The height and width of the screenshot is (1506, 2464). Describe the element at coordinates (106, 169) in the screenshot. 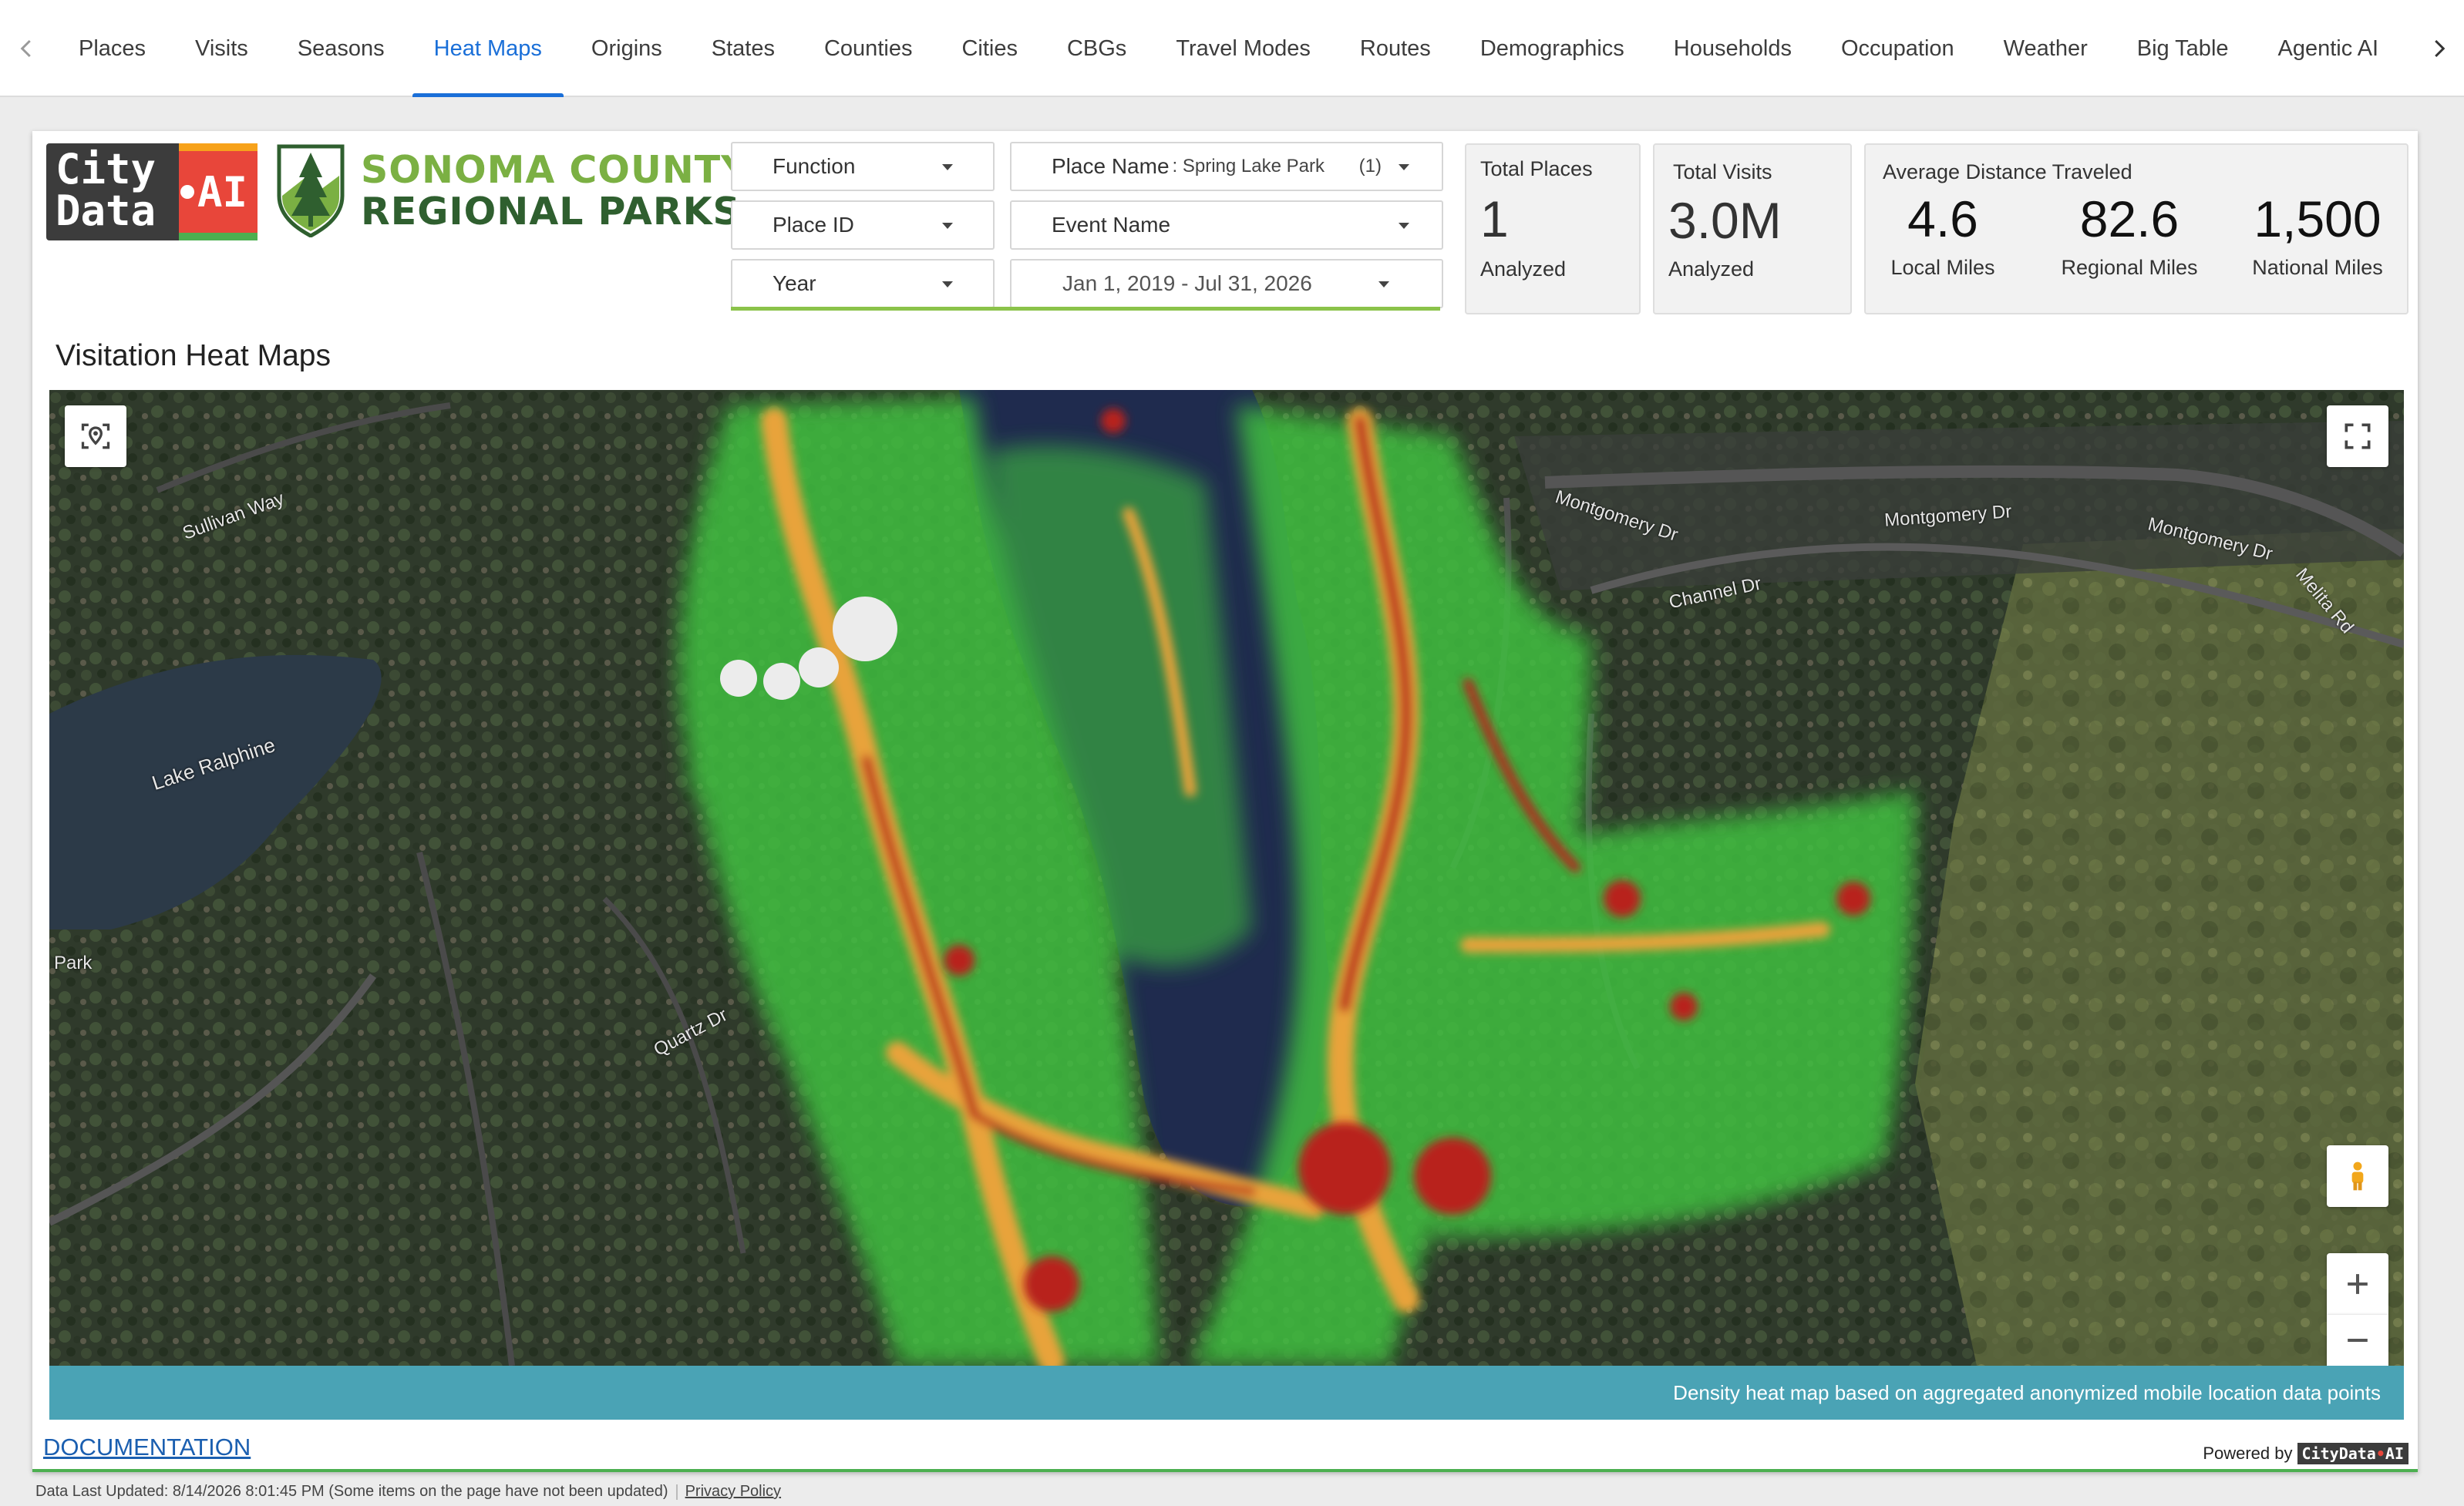

I see `logo-text-city: City` at that location.